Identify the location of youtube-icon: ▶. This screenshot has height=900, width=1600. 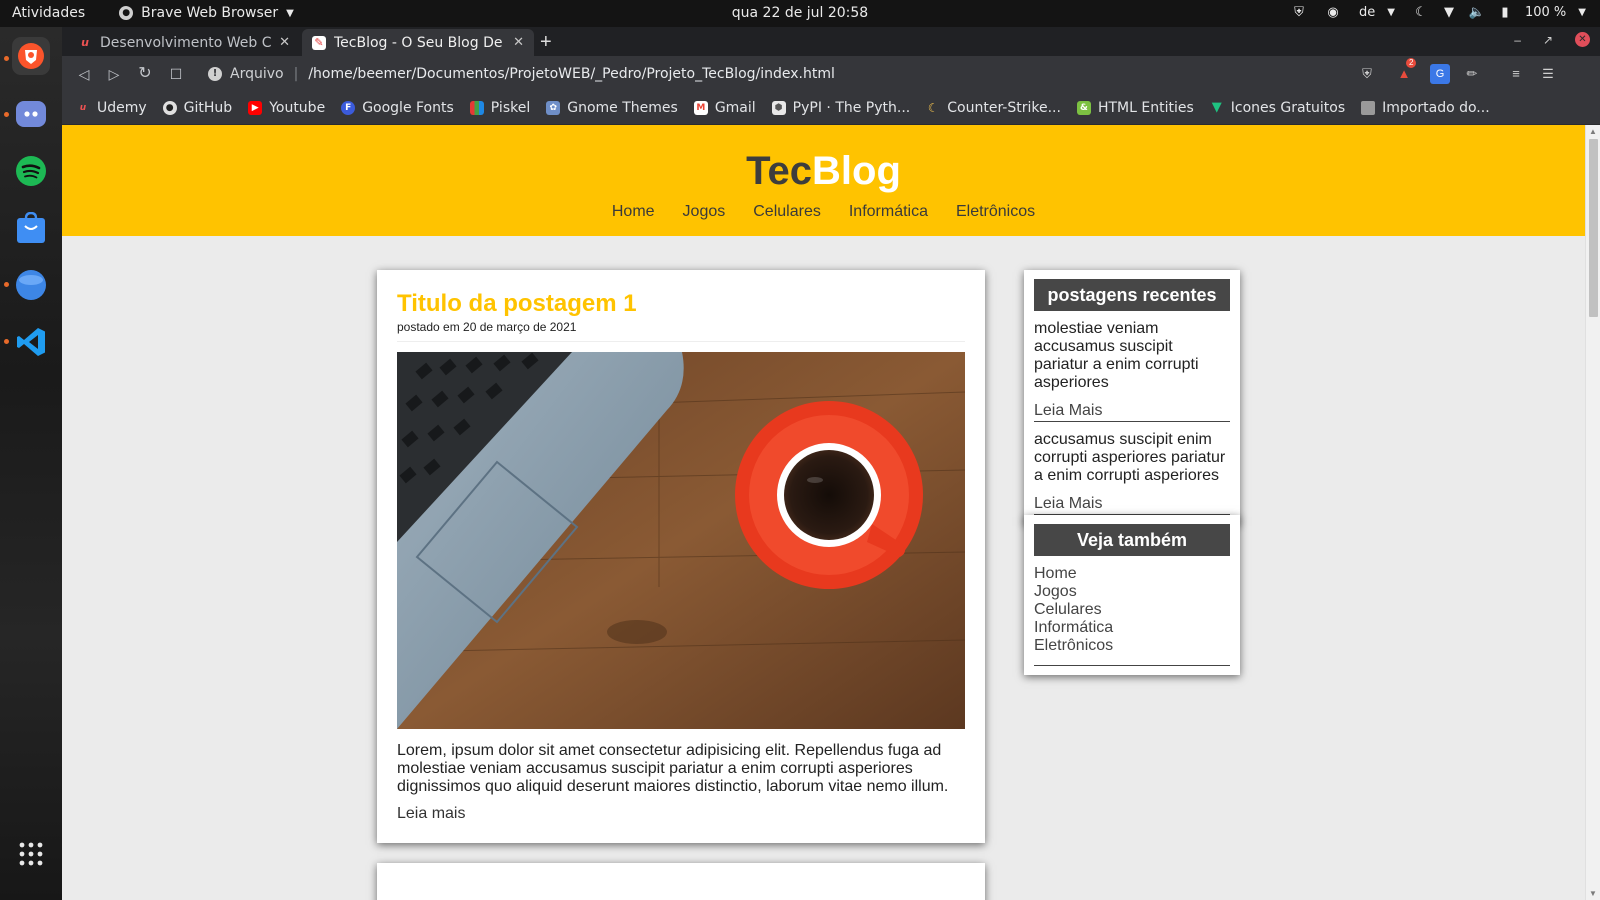
(255, 108).